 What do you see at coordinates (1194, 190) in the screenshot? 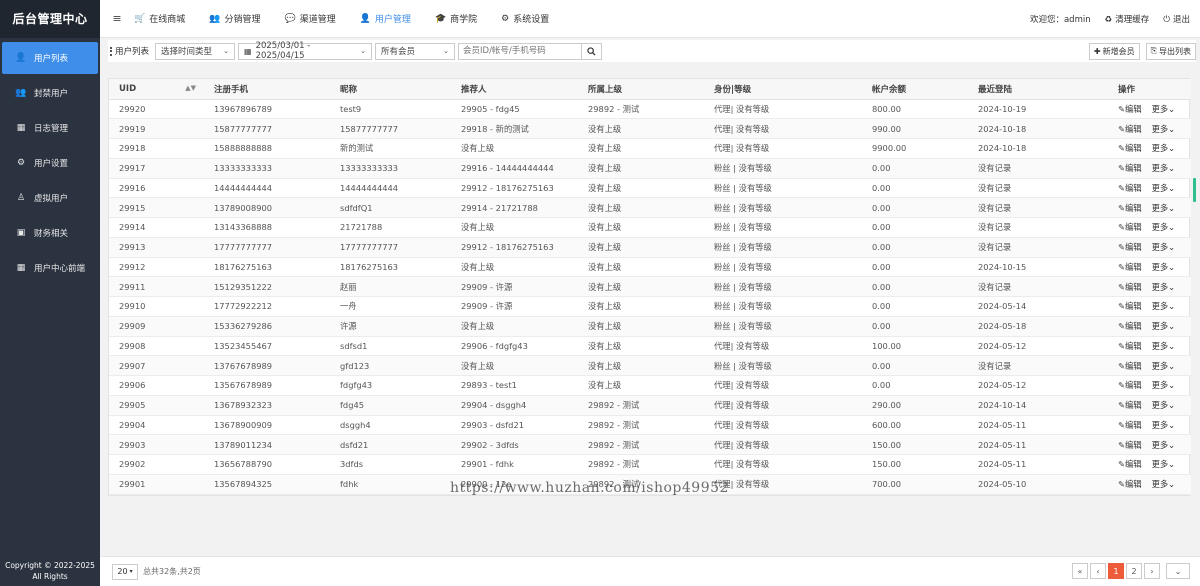
I see `scroll-indicator` at bounding box center [1194, 190].